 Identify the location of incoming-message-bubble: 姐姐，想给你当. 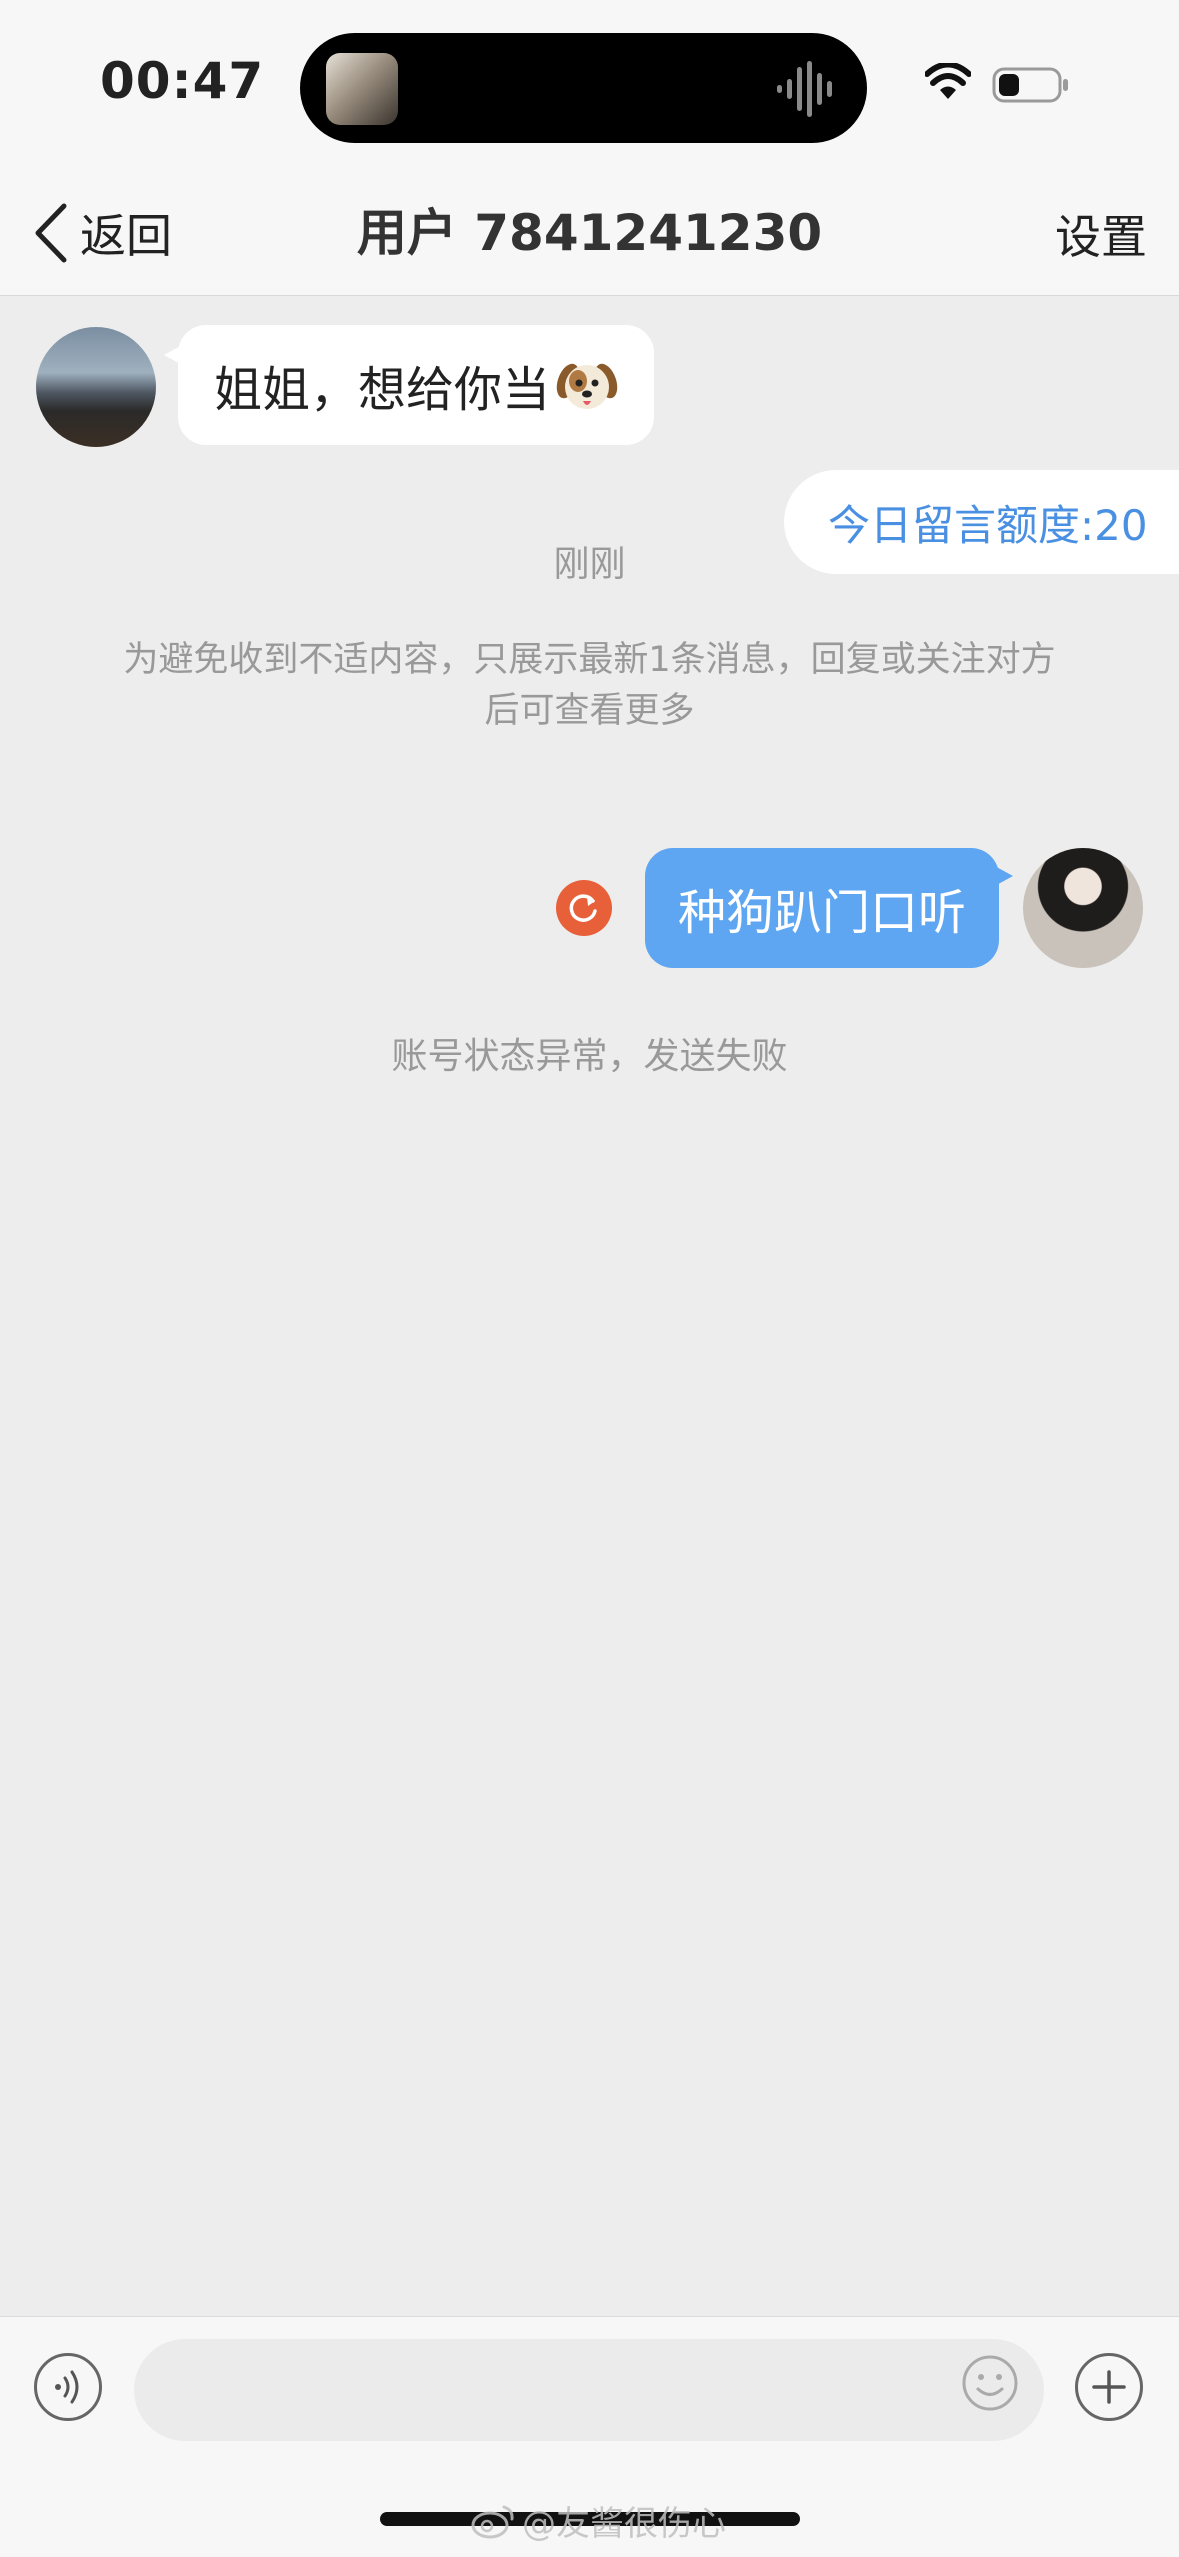
(409, 385).